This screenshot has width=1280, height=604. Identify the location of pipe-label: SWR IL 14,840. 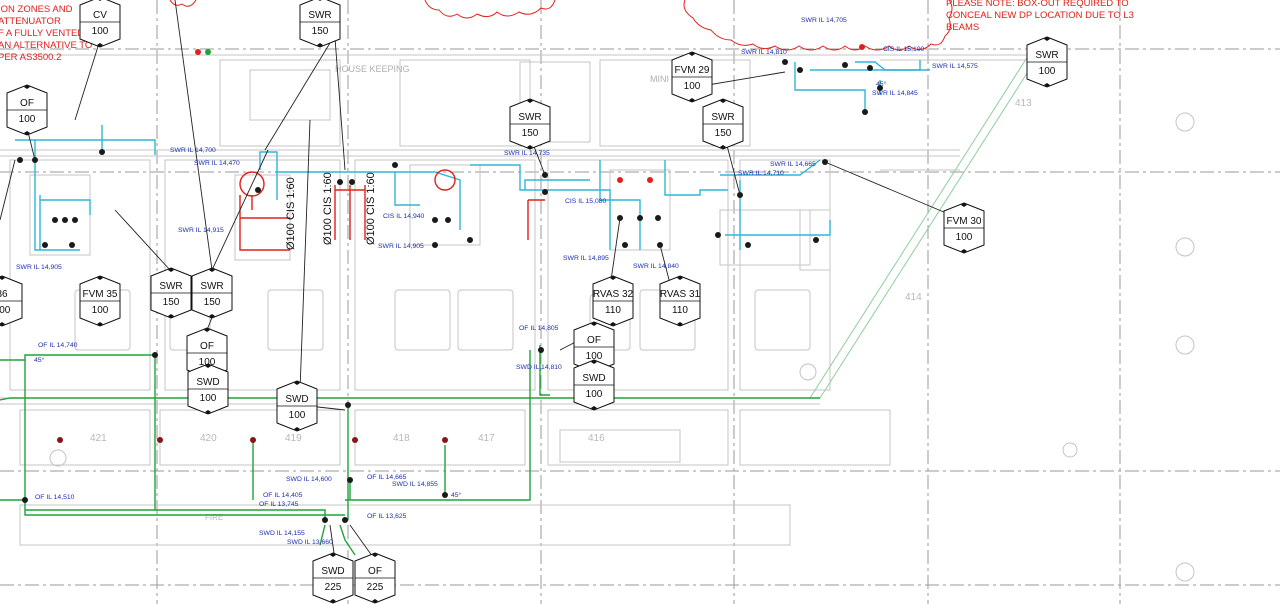
(656, 266).